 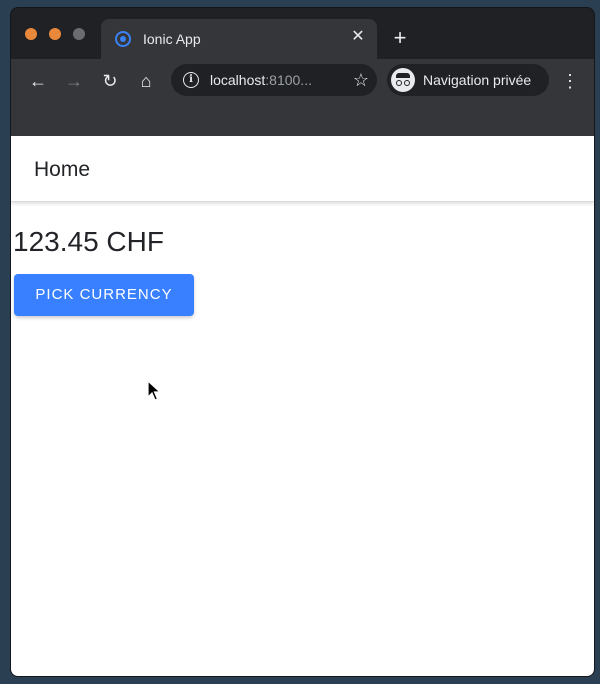 I want to click on url-host: localhost, so click(x=238, y=80).